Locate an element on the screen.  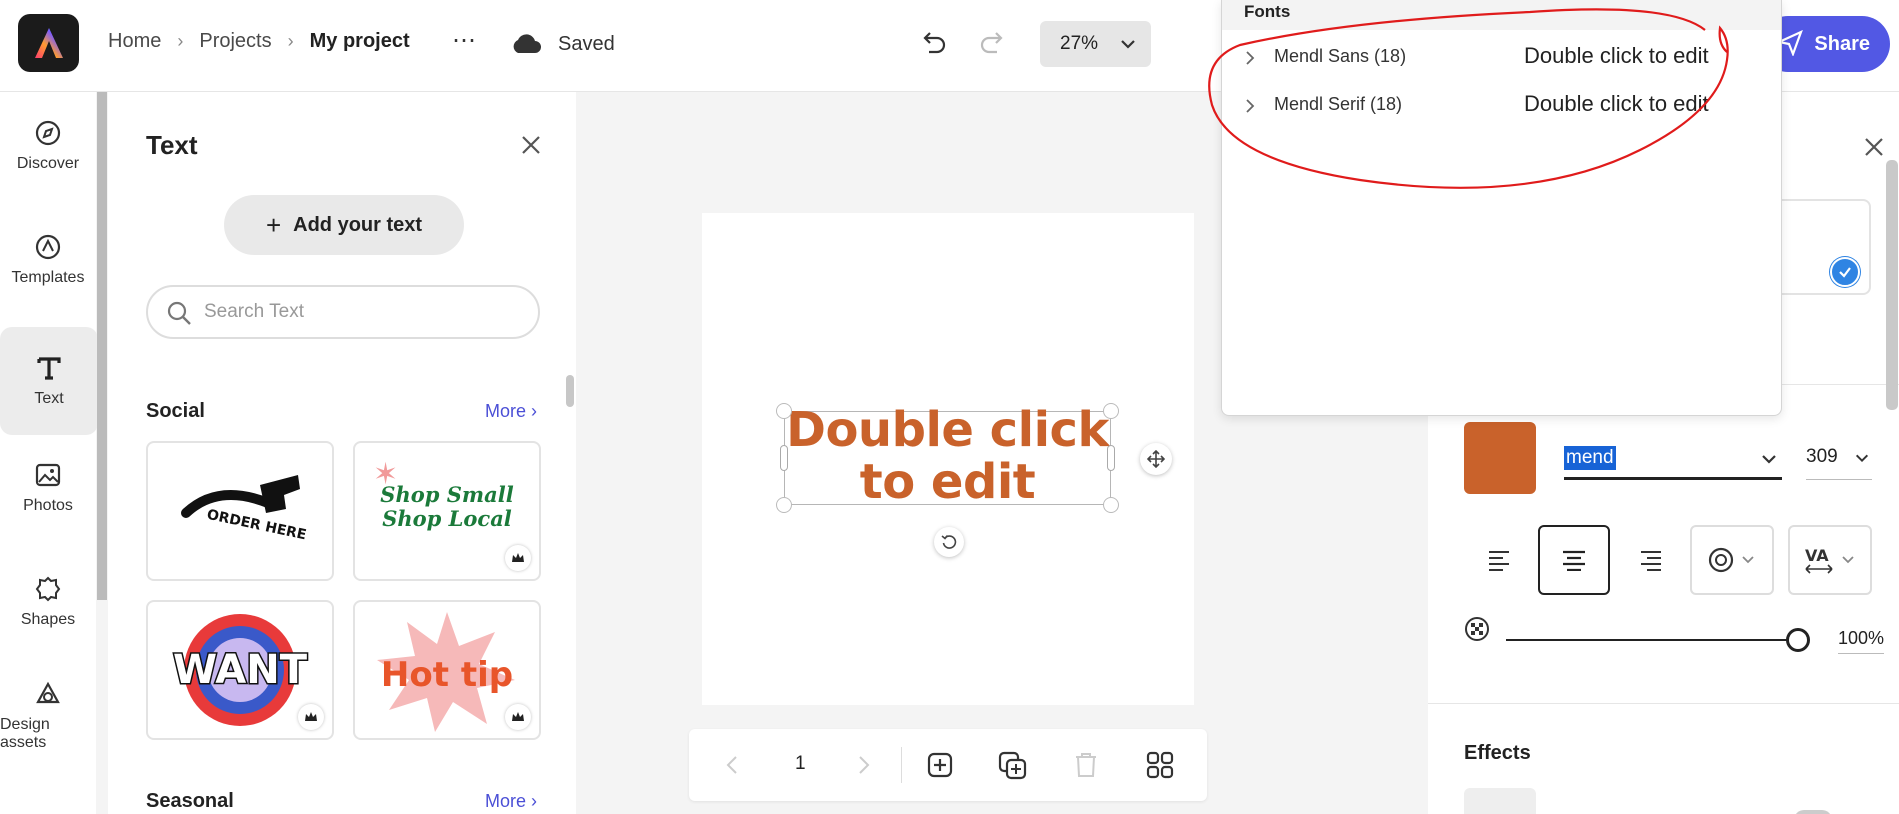
rail-item-text: Text is located at coordinates (49, 381).